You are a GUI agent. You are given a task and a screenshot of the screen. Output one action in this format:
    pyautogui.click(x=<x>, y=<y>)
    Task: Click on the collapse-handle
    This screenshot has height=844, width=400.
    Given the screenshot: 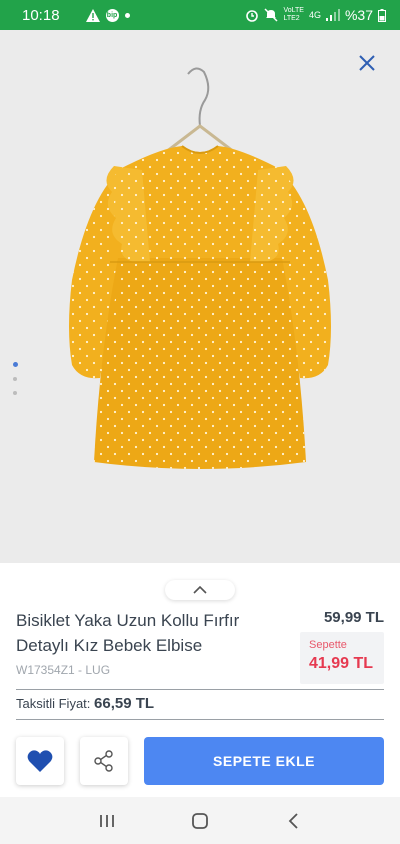 What is the action you would take?
    pyautogui.click(x=200, y=590)
    